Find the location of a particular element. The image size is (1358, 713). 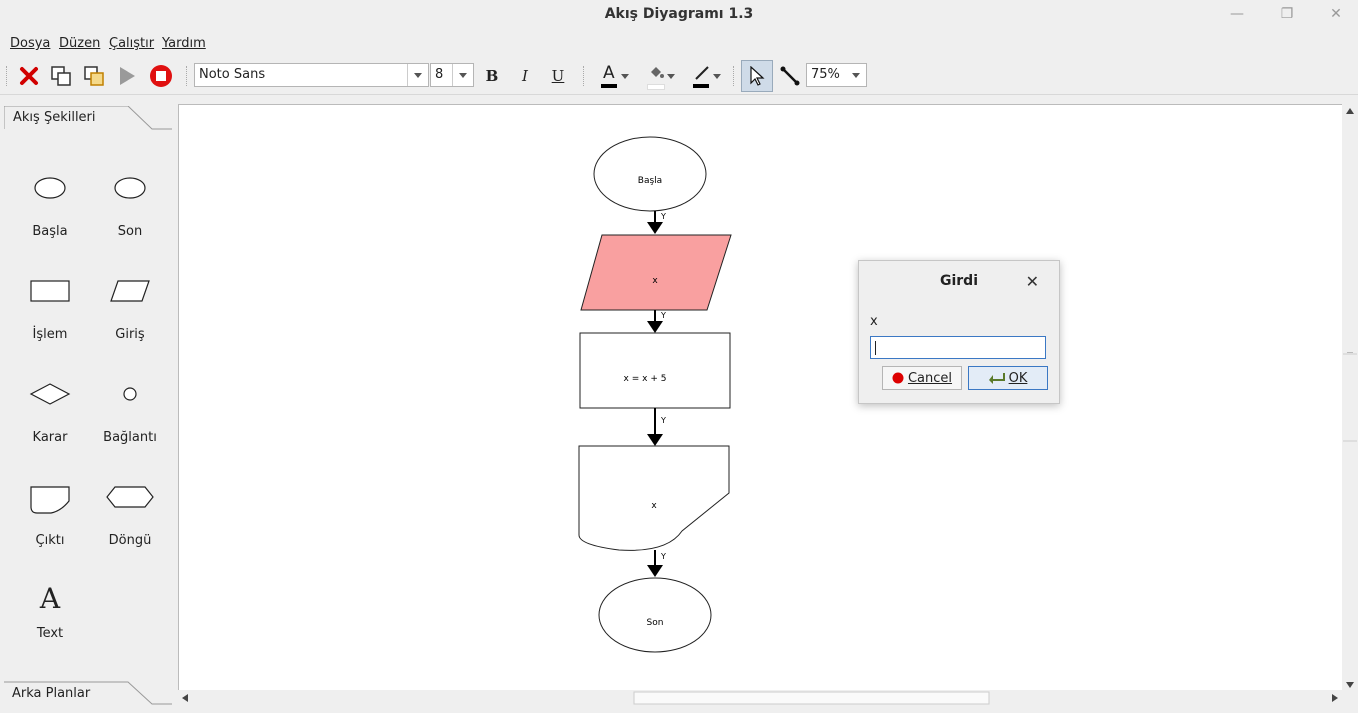

tab-backgrounds-label: Arka Planlar is located at coordinates (51, 693).